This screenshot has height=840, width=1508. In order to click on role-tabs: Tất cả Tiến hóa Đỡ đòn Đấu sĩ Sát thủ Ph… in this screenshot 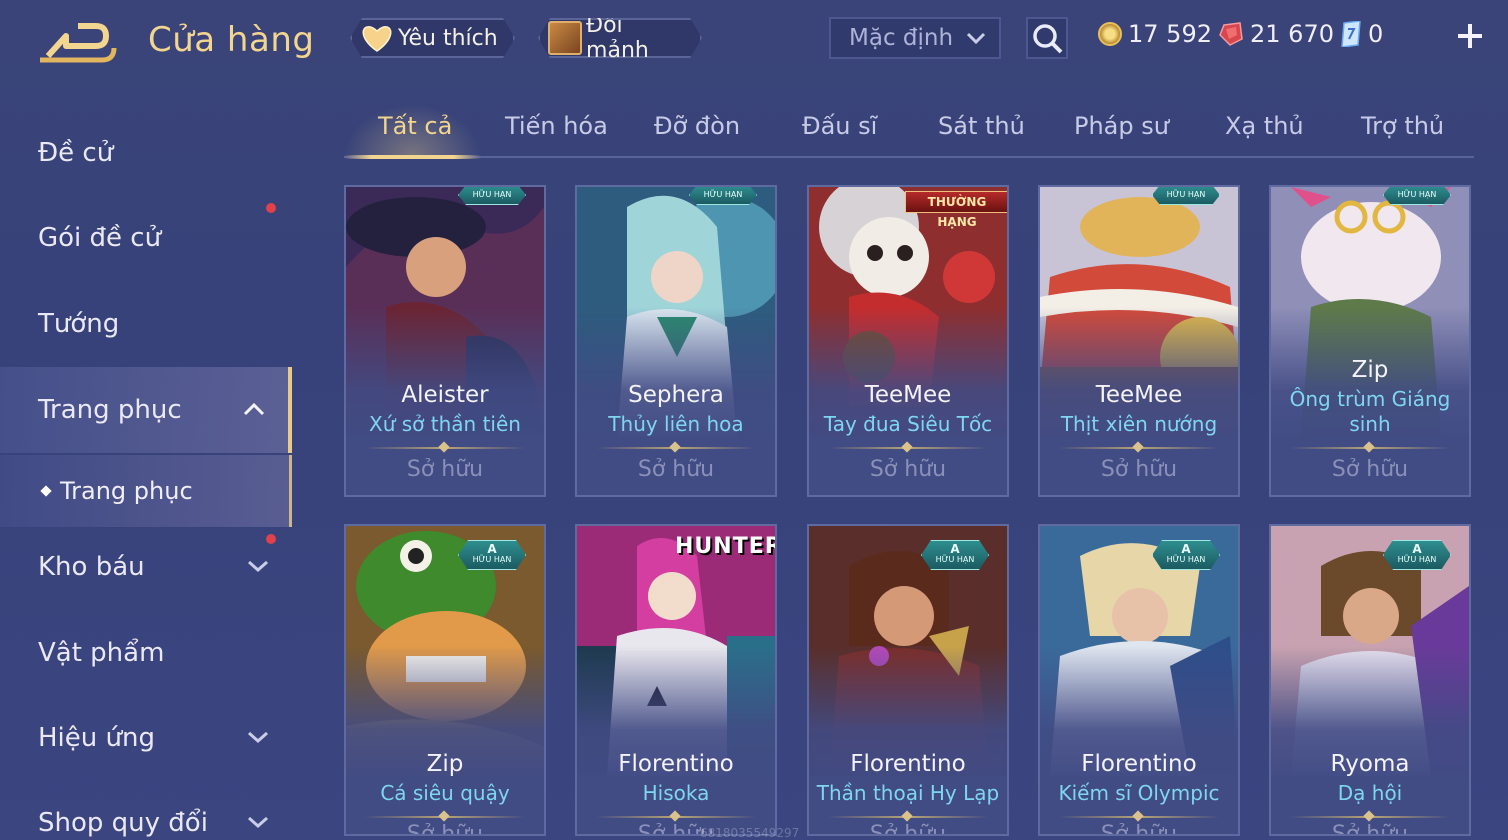, I will do `click(909, 131)`.